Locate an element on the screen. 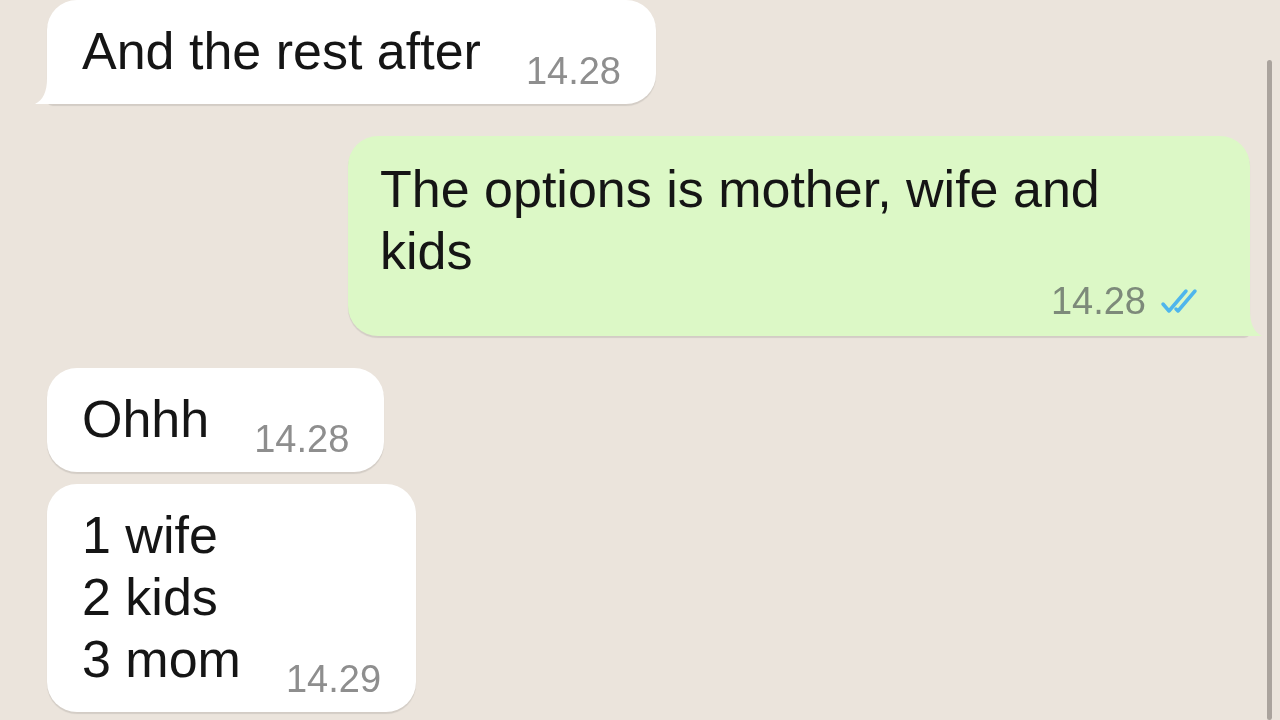 Image resolution: width=1280 pixels, height=720 pixels. scrollbar is located at coordinates (1269, 390).